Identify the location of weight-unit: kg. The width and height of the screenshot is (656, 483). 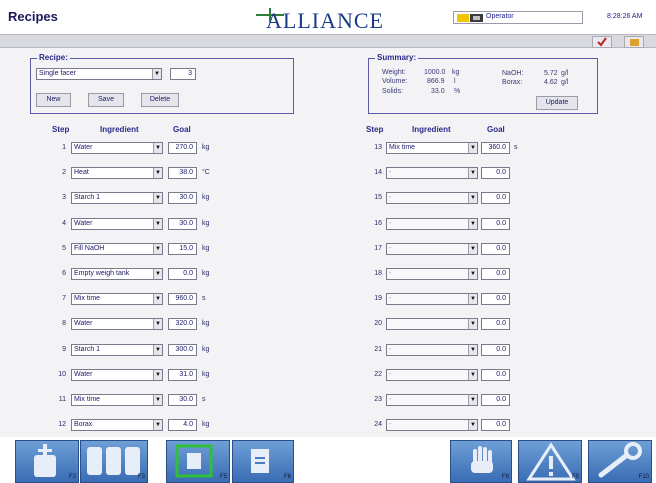
(456, 72).